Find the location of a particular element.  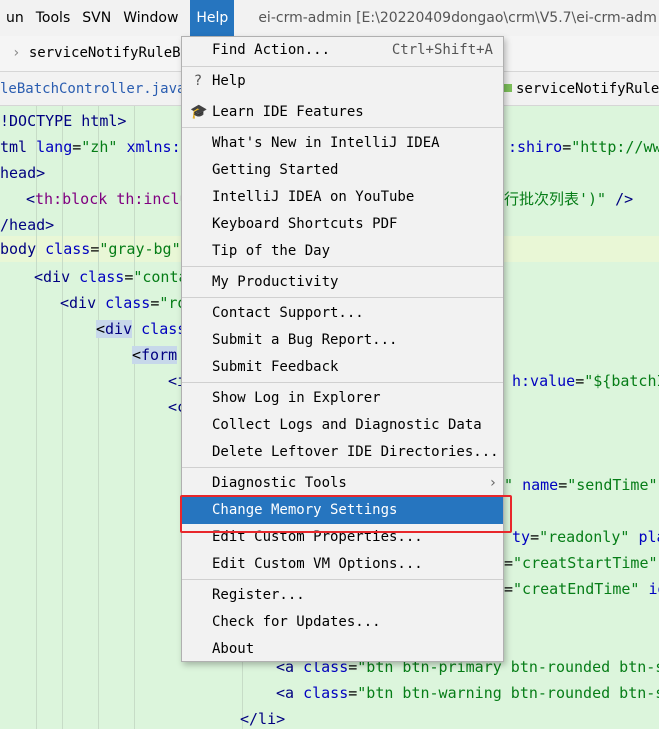

menu-window: Window is located at coordinates (150, 18).